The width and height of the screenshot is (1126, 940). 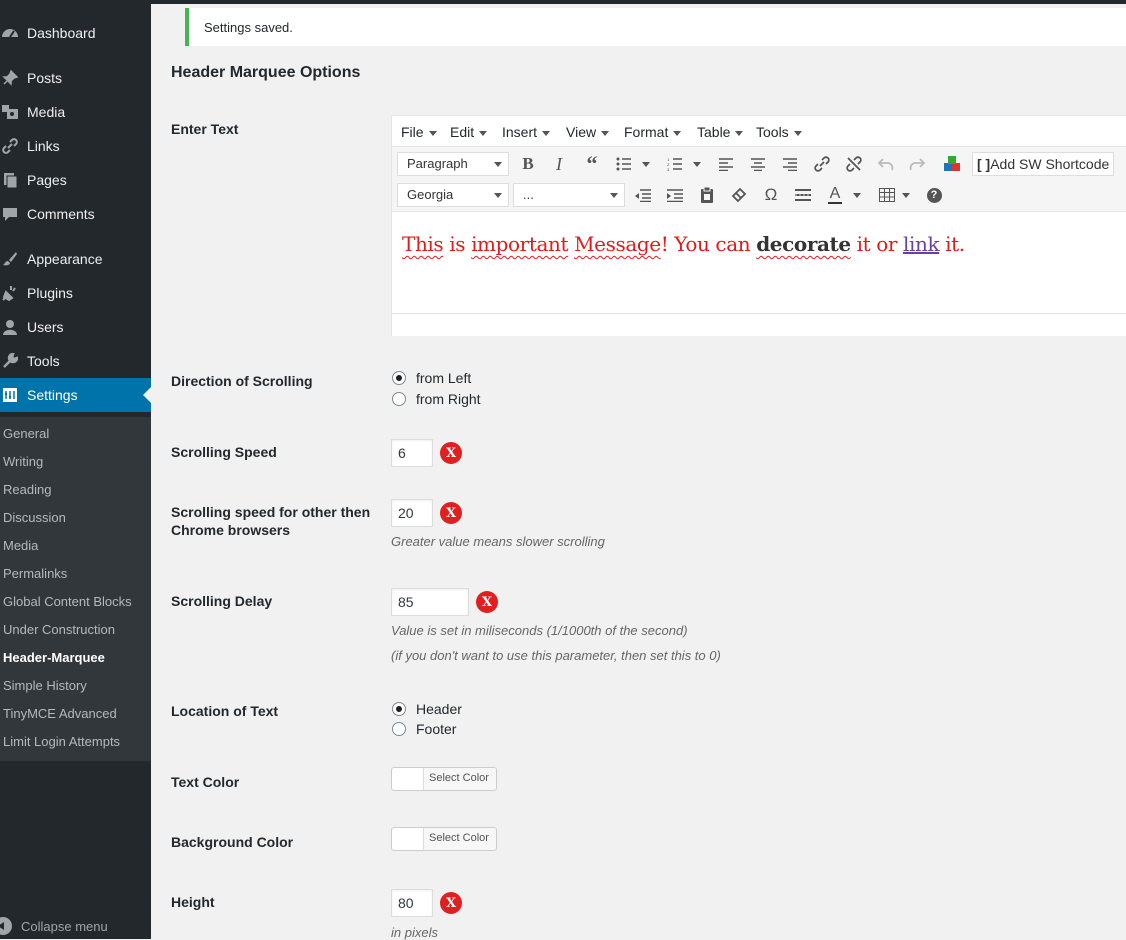 I want to click on menu-pages: Pages, so click(x=75, y=180).